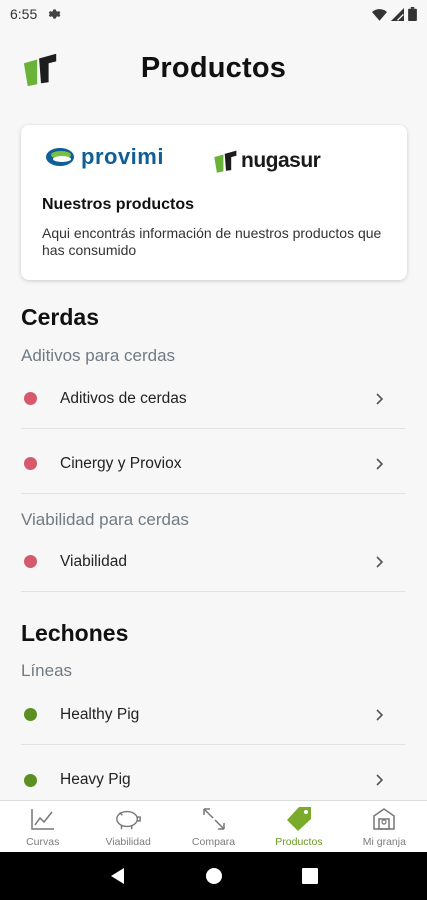  What do you see at coordinates (213, 842) in the screenshot?
I see `nav-label: Compara` at bounding box center [213, 842].